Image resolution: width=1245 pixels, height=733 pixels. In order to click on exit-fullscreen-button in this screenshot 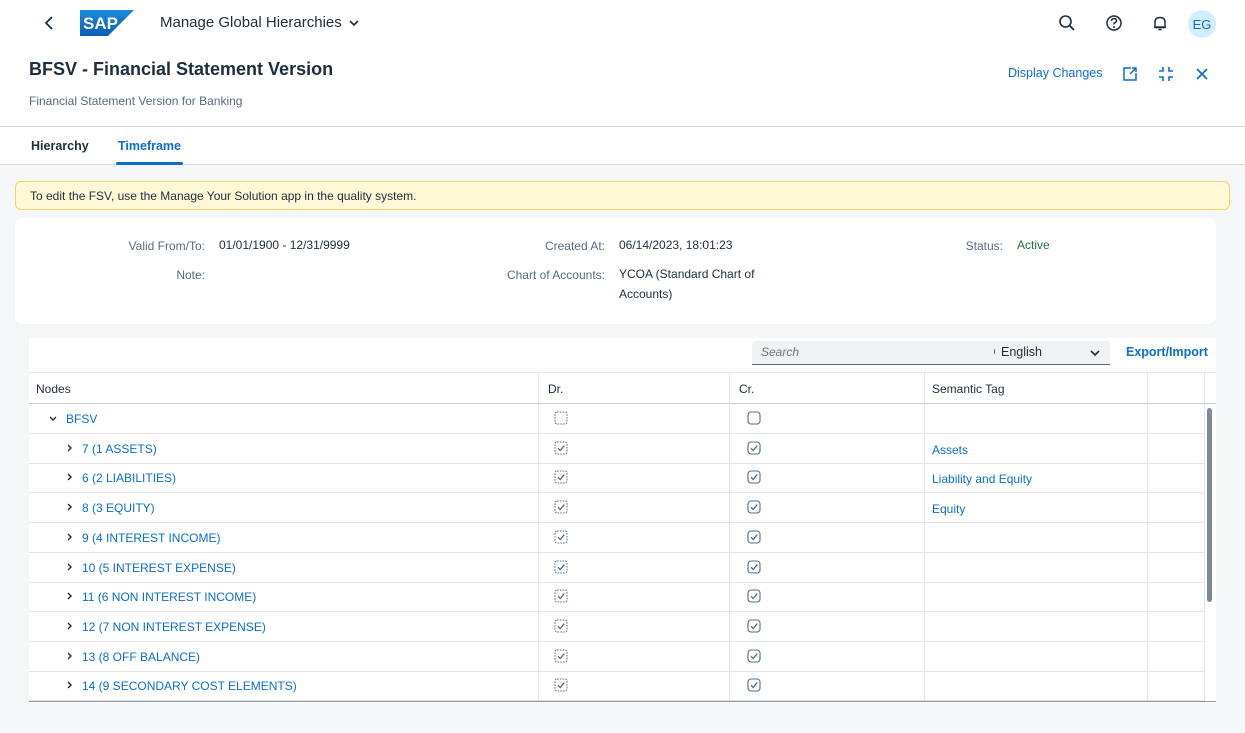, I will do `click(1166, 74)`.